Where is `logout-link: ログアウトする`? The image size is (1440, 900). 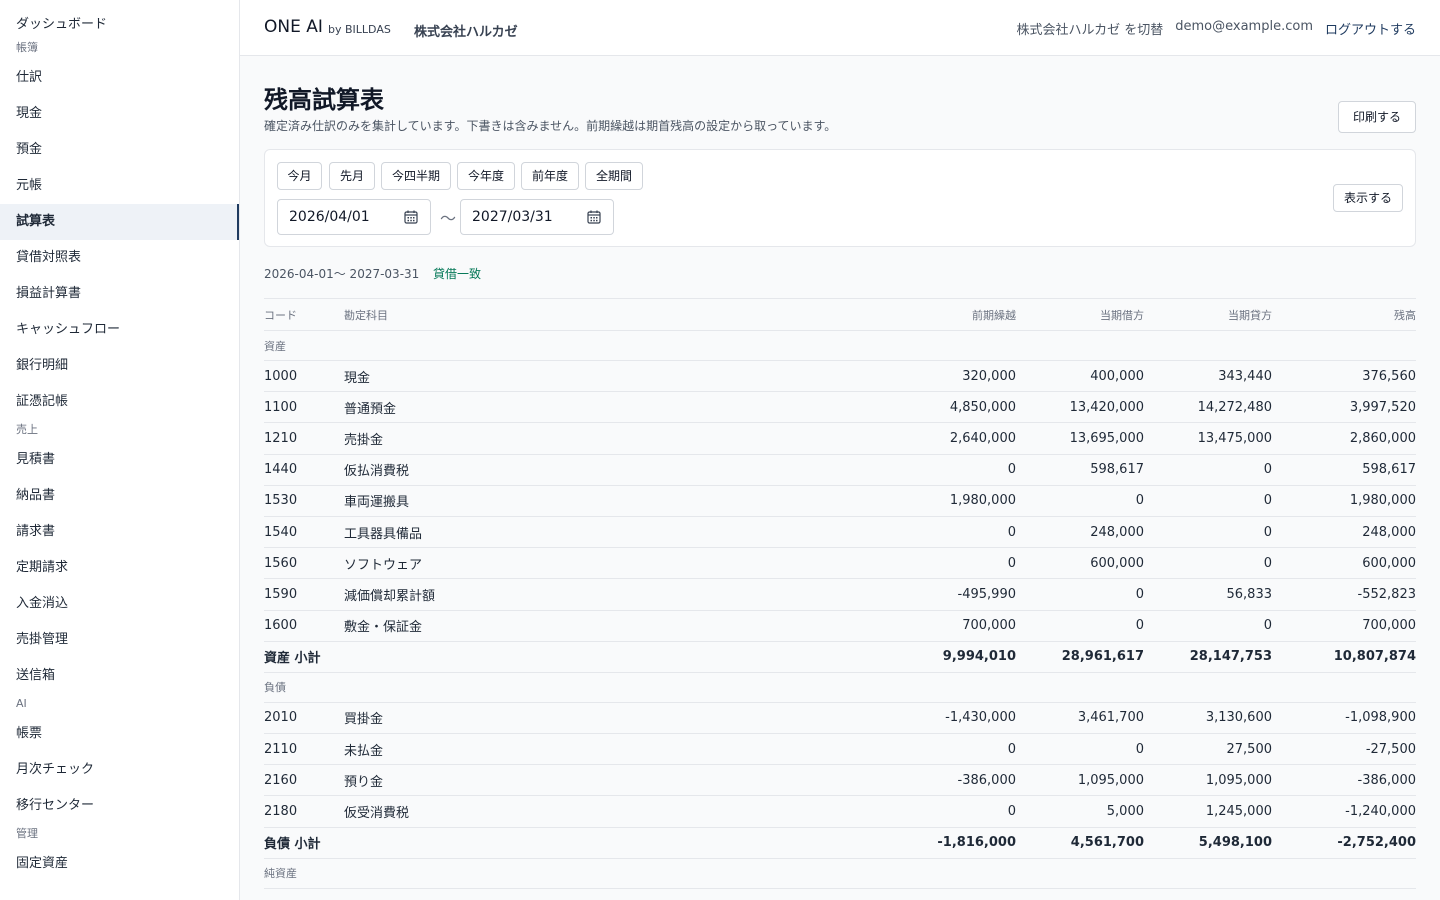 logout-link: ログアウトする is located at coordinates (1370, 28).